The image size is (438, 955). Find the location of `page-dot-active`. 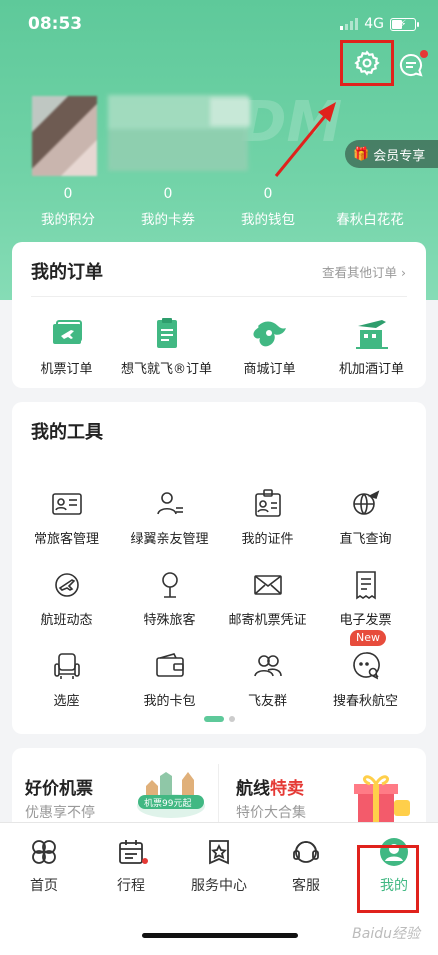

page-dot-active is located at coordinates (213, 719).